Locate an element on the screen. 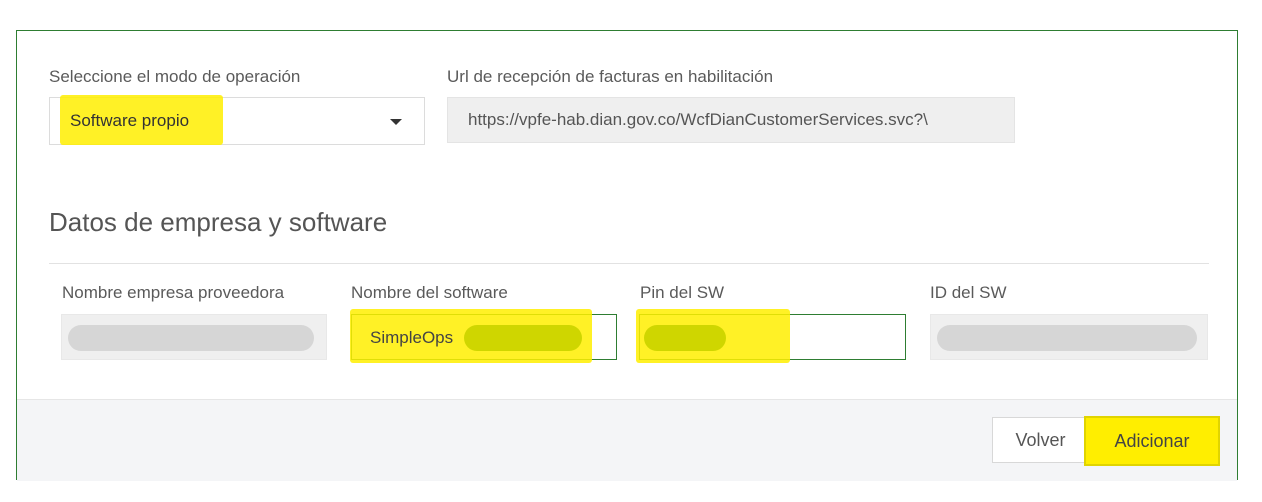 The width and height of the screenshot is (1262, 502). pin-field is located at coordinates (771, 336).